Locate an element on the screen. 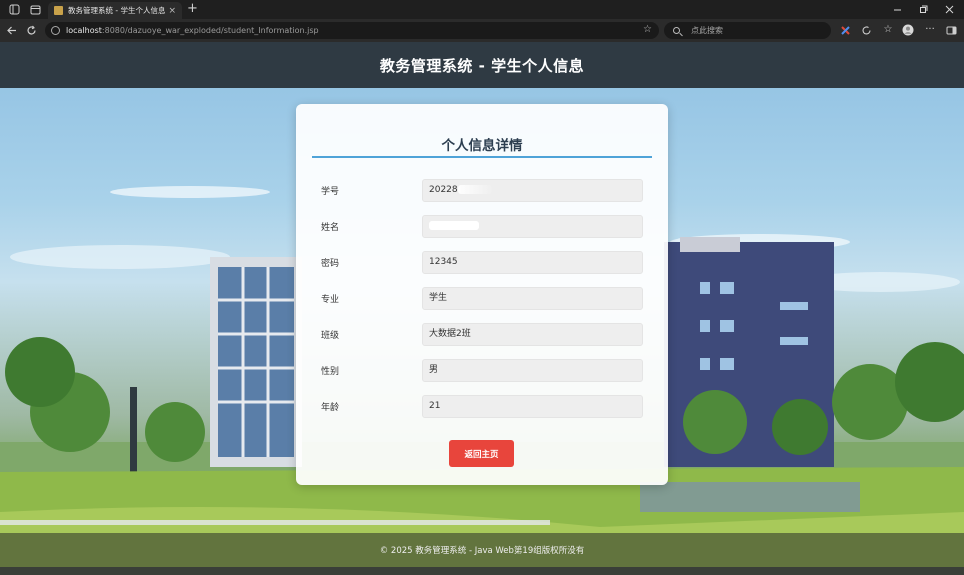 This screenshot has width=964, height=575. field-label: 性别 is located at coordinates (330, 372).